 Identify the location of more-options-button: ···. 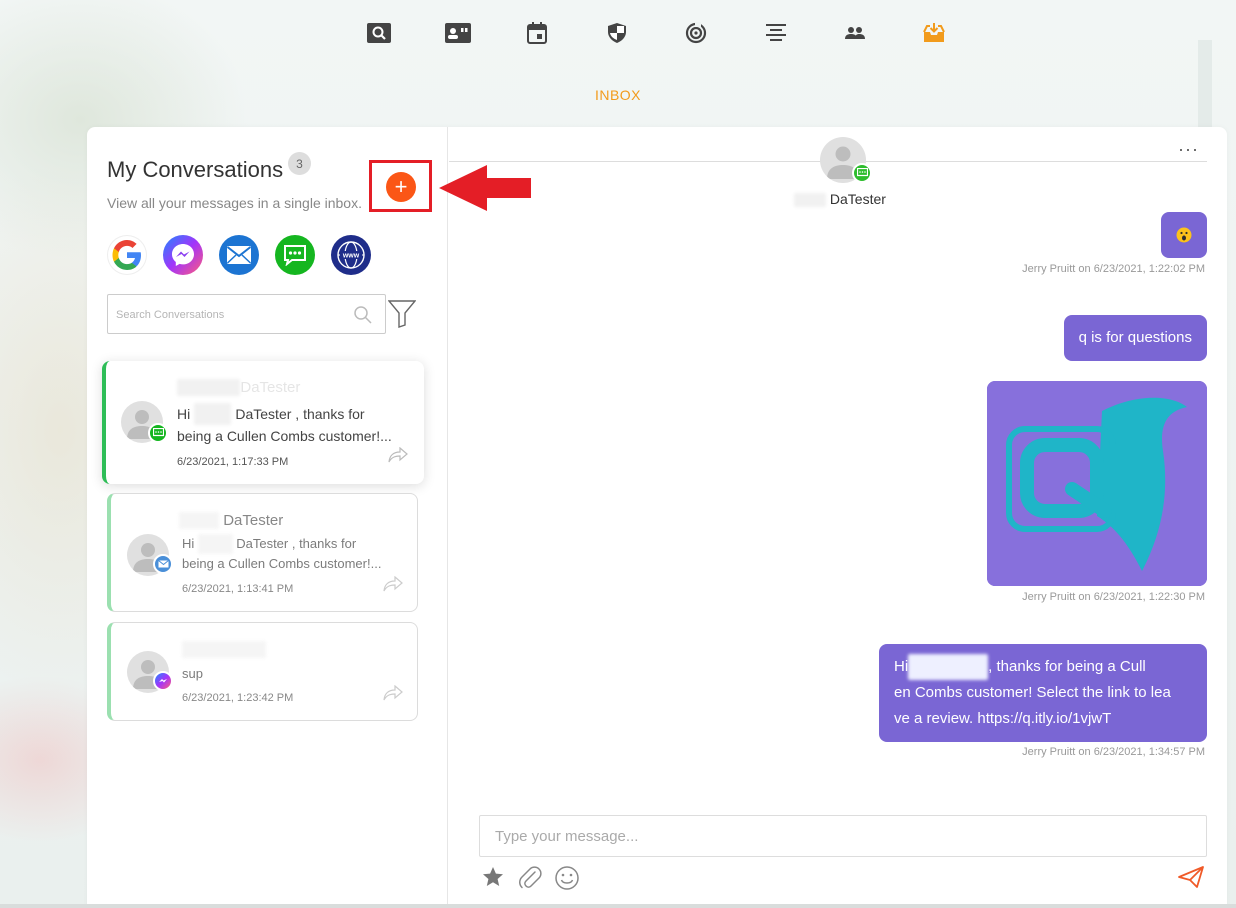
(1188, 149).